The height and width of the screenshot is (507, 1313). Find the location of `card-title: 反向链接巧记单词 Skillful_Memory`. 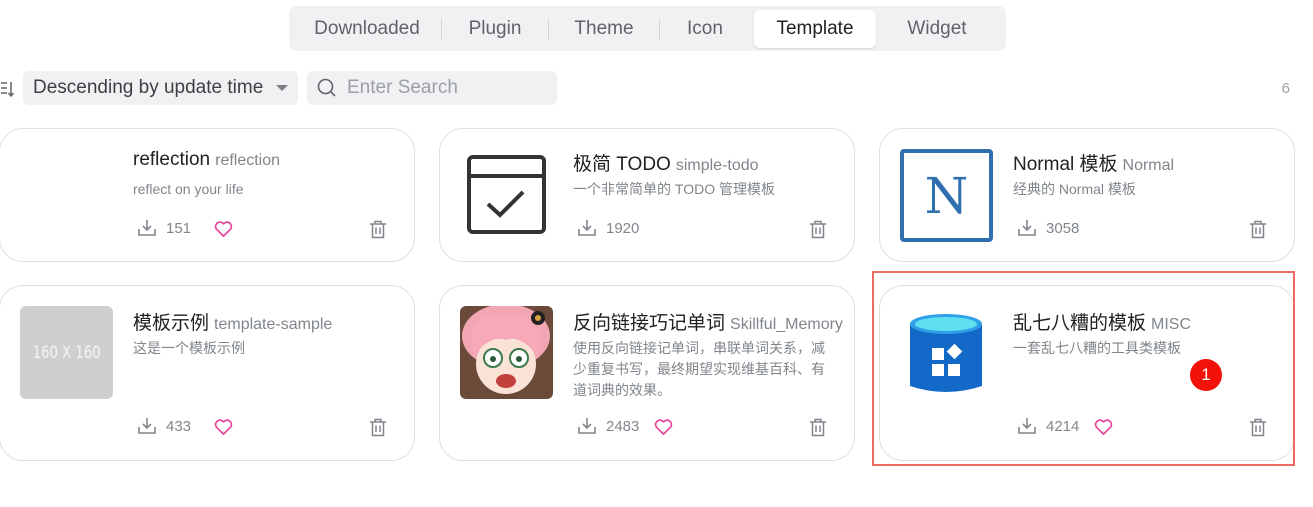

card-title: 反向链接巧记单词 Skillful_Memory is located at coordinates (708, 323).